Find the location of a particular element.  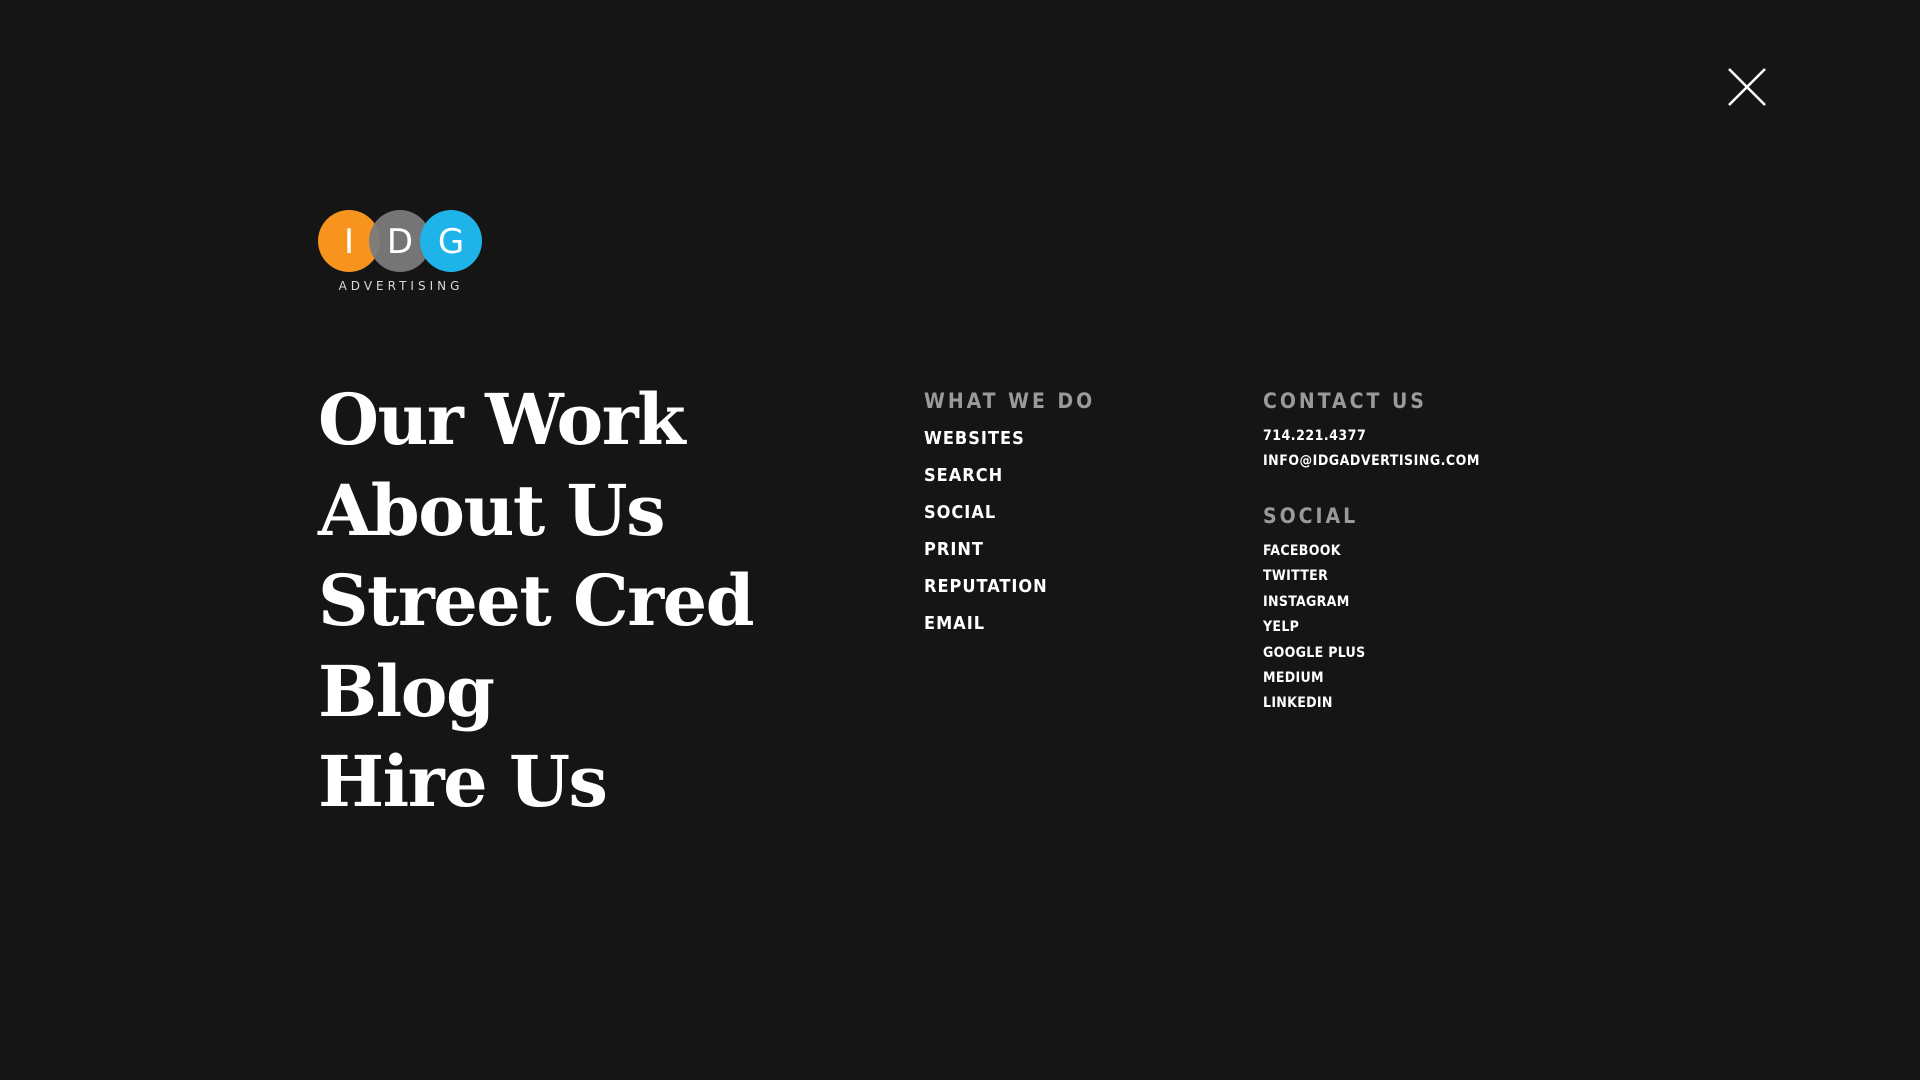

social-facebook-link: FACEBOOK is located at coordinates (1302, 551).